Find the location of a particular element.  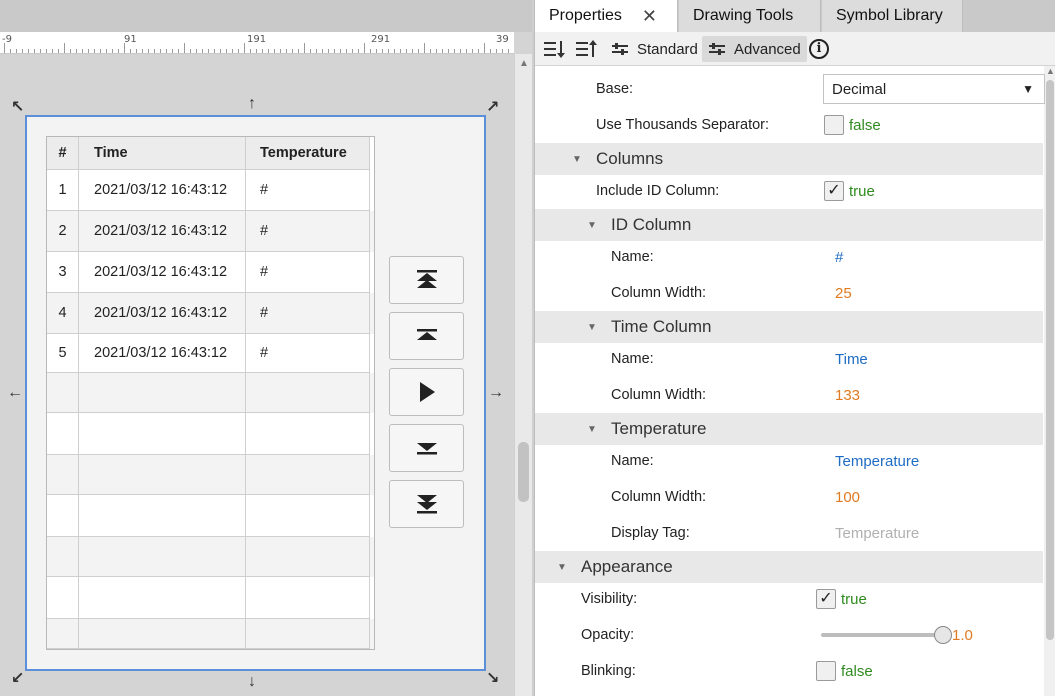

tab-drawing-tools: Drawing Tools is located at coordinates (750, 16).